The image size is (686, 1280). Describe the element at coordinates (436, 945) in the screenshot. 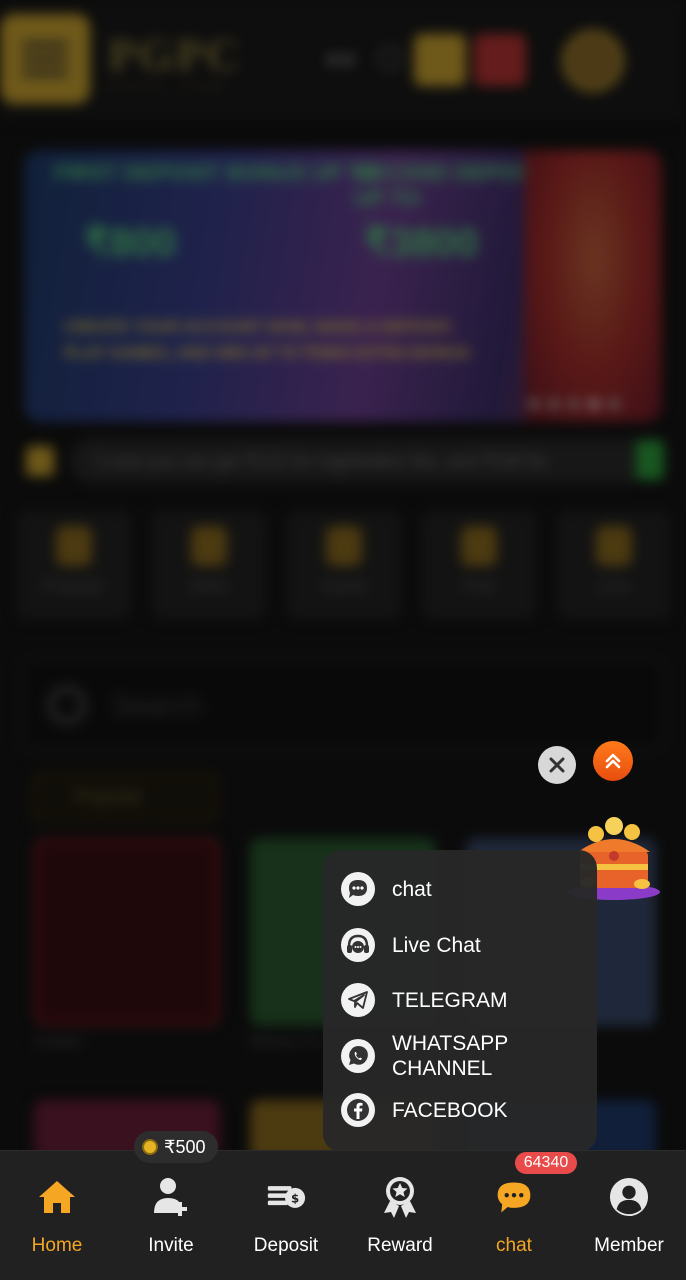

I see `menu-item-label: Live Chat` at that location.